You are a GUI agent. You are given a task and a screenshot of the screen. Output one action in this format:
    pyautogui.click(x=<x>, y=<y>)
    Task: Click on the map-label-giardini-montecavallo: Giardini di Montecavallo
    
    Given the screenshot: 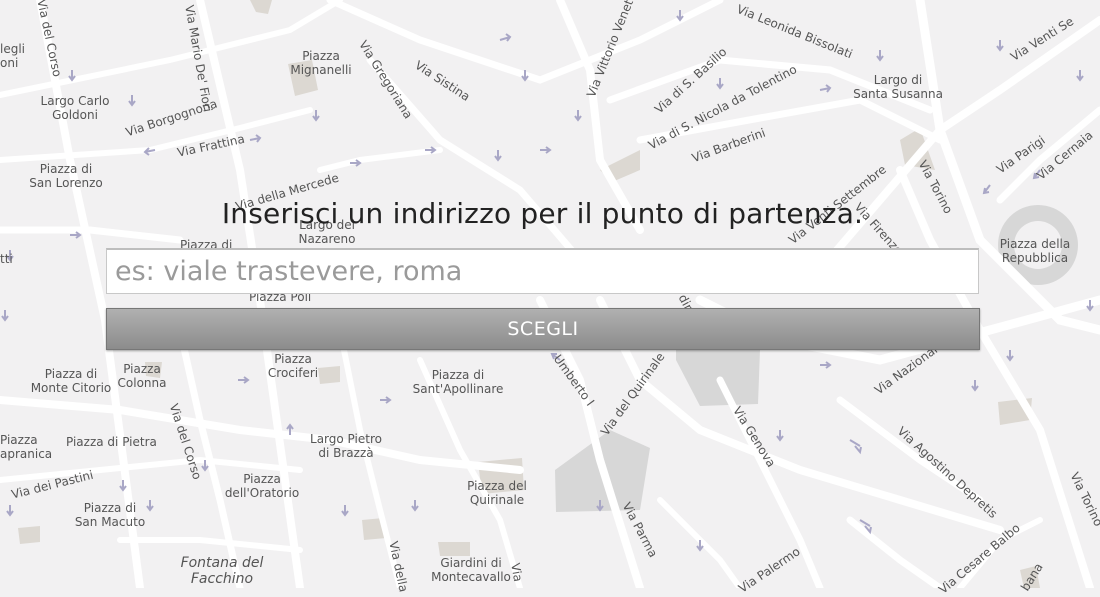 What is the action you would take?
    pyautogui.click(x=471, y=570)
    